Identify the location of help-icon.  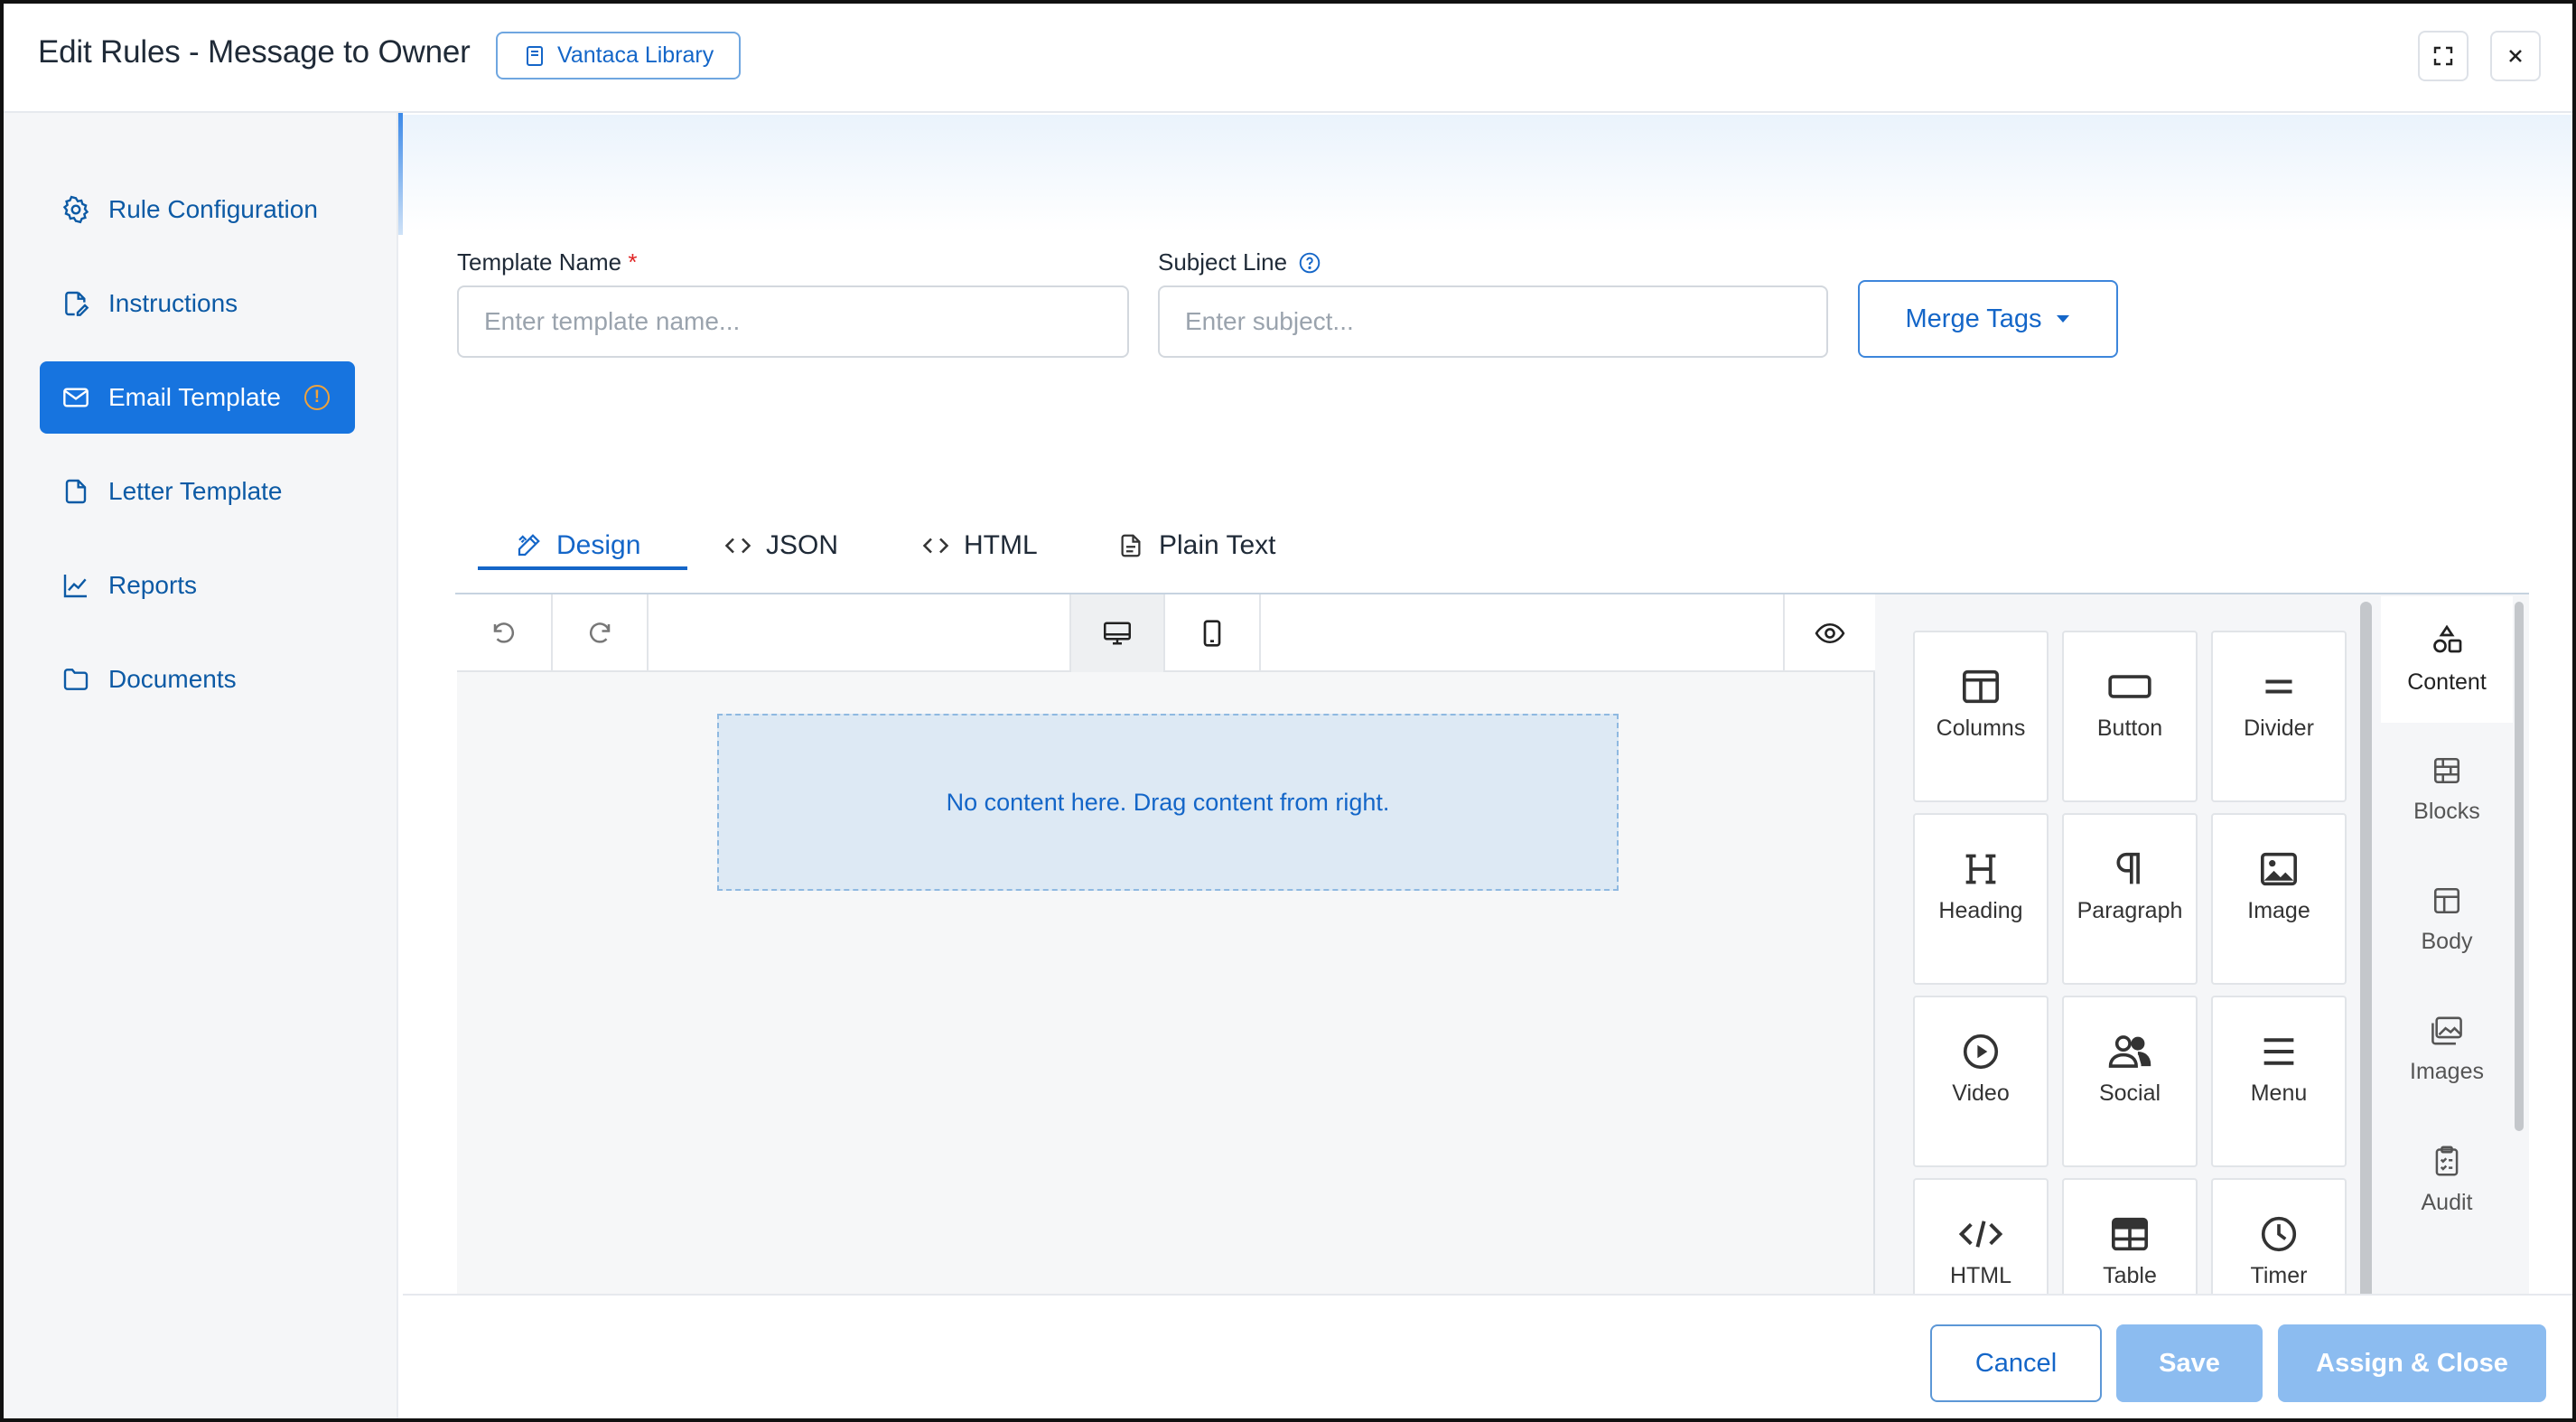
(1309, 263).